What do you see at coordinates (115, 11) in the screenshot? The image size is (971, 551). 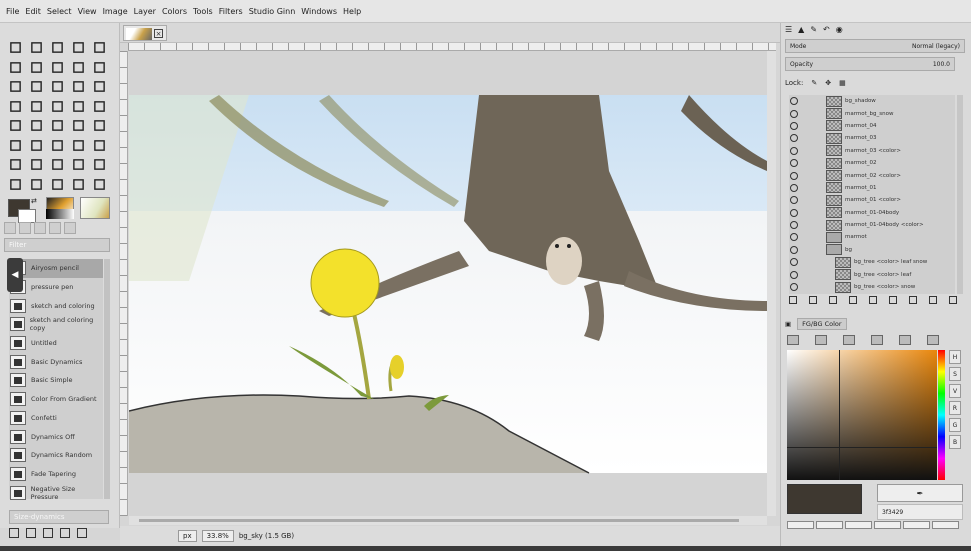 I see `menu-item: Image` at bounding box center [115, 11].